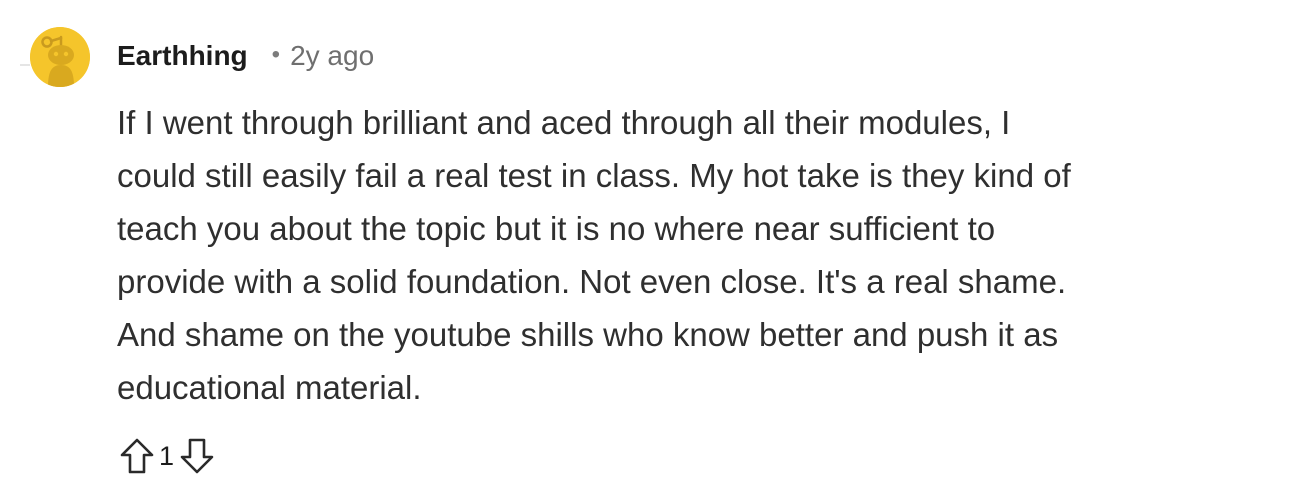  I want to click on downvote-button, so click(197, 456).